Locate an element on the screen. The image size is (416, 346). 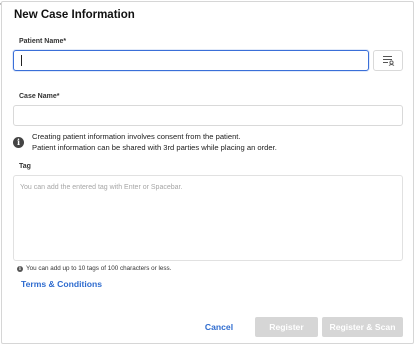
patient-list-button is located at coordinates (388, 60).